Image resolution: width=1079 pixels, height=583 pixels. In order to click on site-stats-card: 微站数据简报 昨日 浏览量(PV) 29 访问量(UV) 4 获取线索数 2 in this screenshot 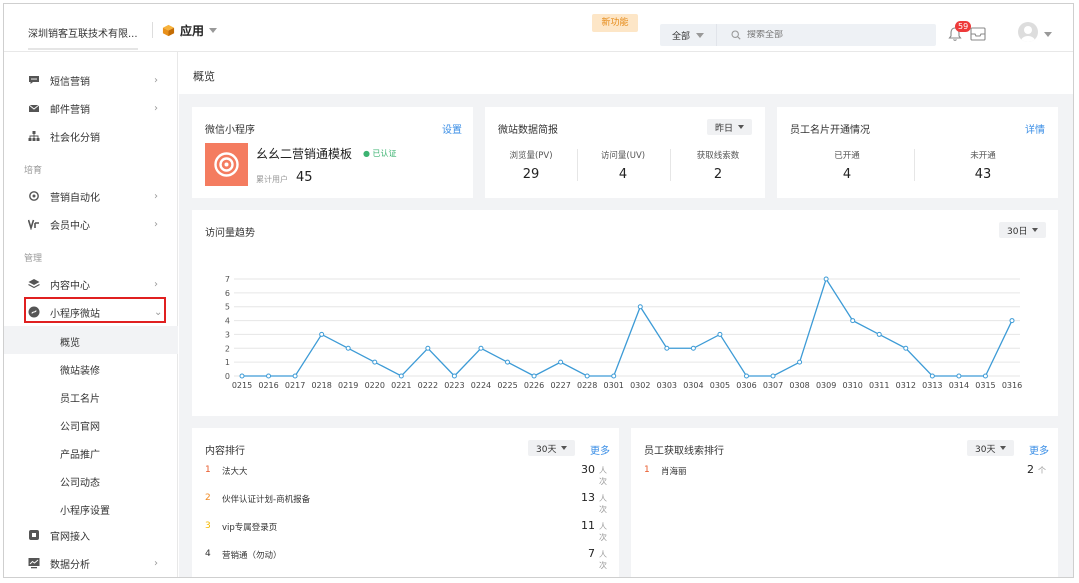, I will do `click(625, 152)`.